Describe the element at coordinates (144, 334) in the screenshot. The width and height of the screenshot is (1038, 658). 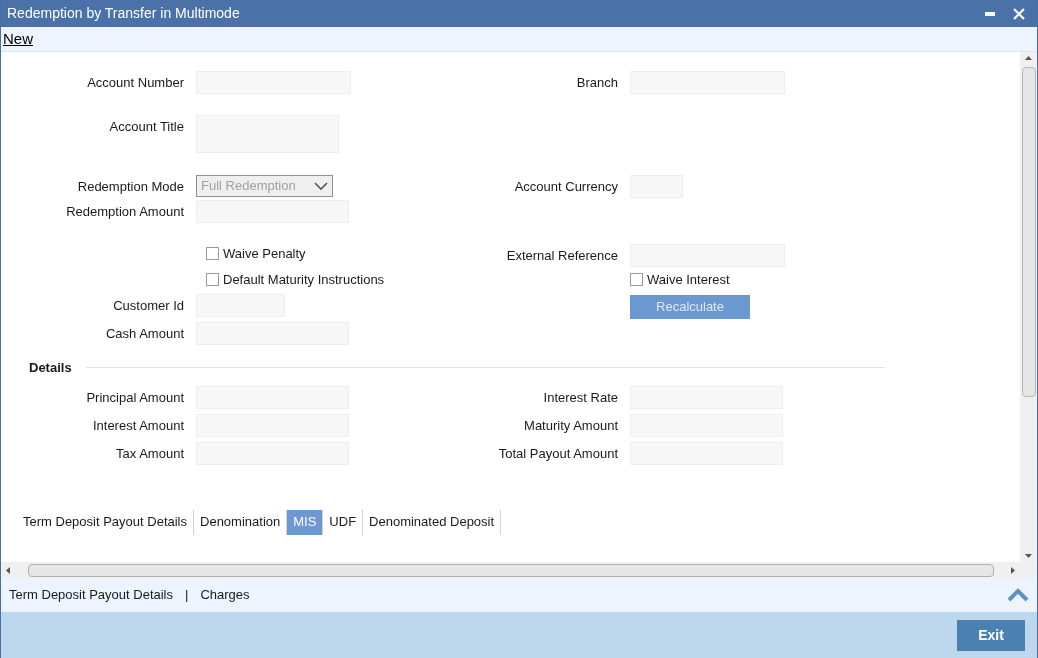
I see `field-label: Cash Amount` at that location.